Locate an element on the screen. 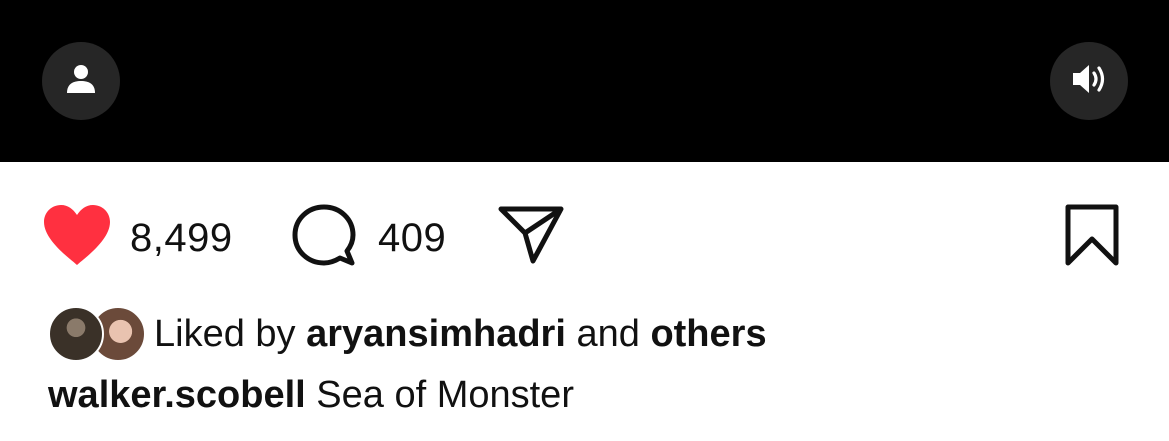 The height and width of the screenshot is (441, 1169). comment-bubble-icon is located at coordinates (324, 237).